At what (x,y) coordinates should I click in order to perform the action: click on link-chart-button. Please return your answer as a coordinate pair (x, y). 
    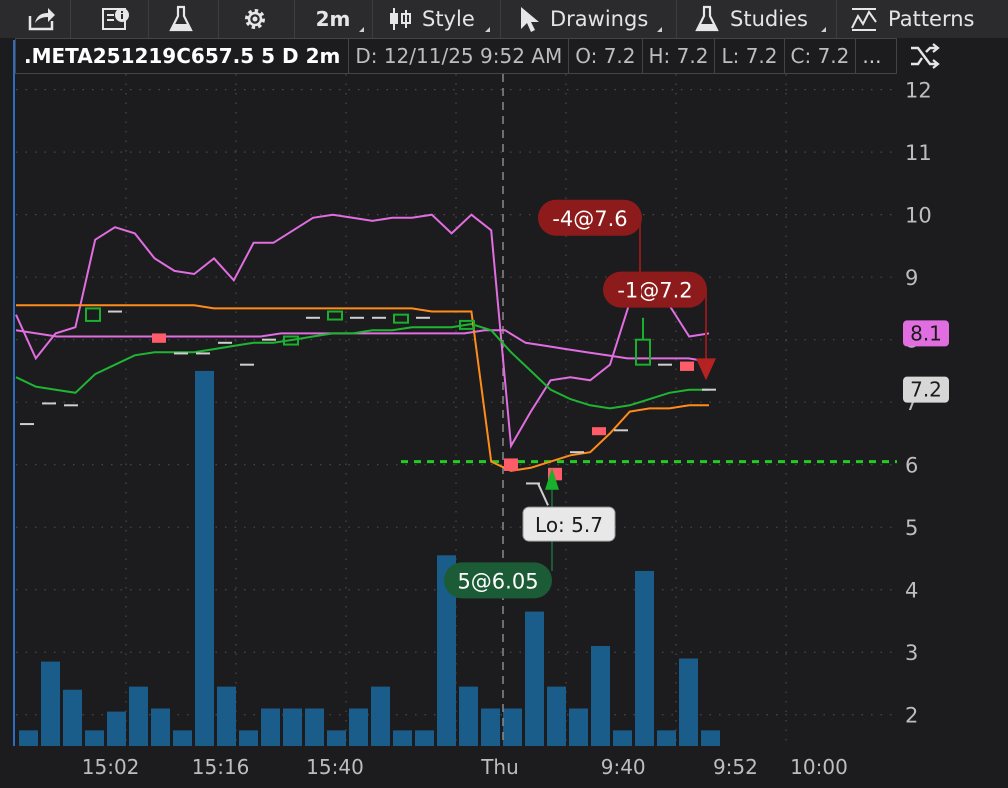
    Looking at the image, I should click on (925, 56).